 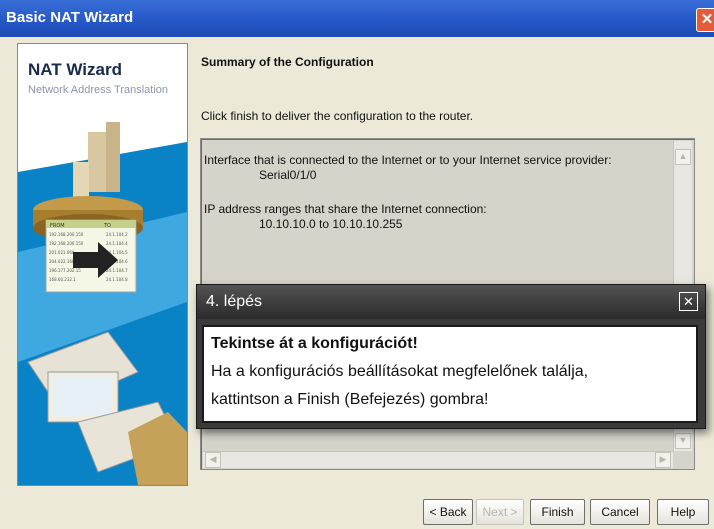 What do you see at coordinates (357, 18) in the screenshot?
I see `window-titlebar: Basic NAT Wizard ✕` at bounding box center [357, 18].